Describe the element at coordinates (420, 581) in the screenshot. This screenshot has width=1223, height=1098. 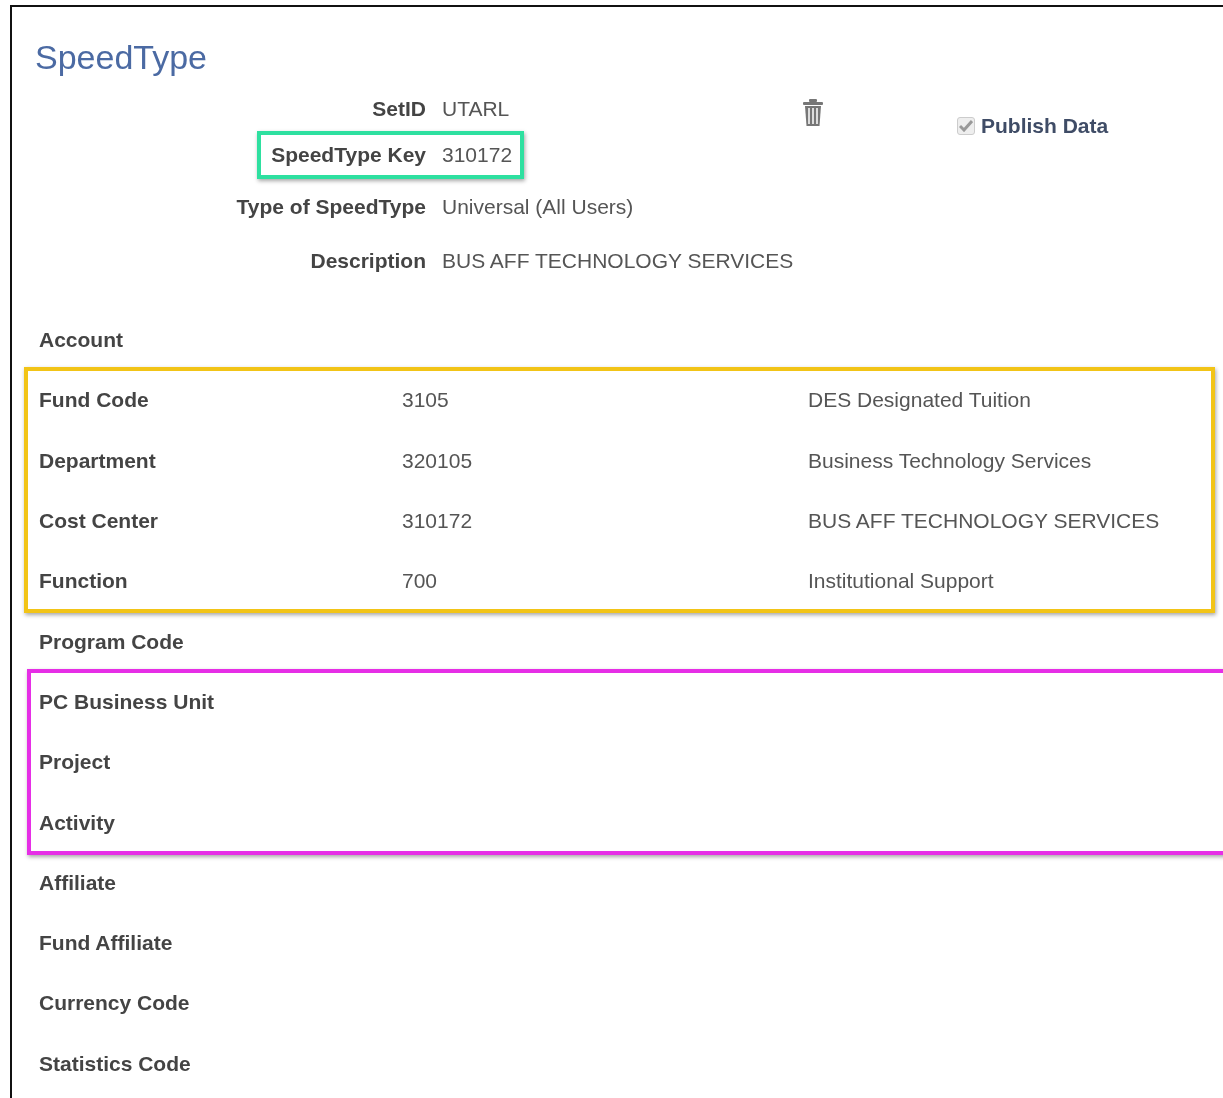
I see `field-value: 700` at that location.